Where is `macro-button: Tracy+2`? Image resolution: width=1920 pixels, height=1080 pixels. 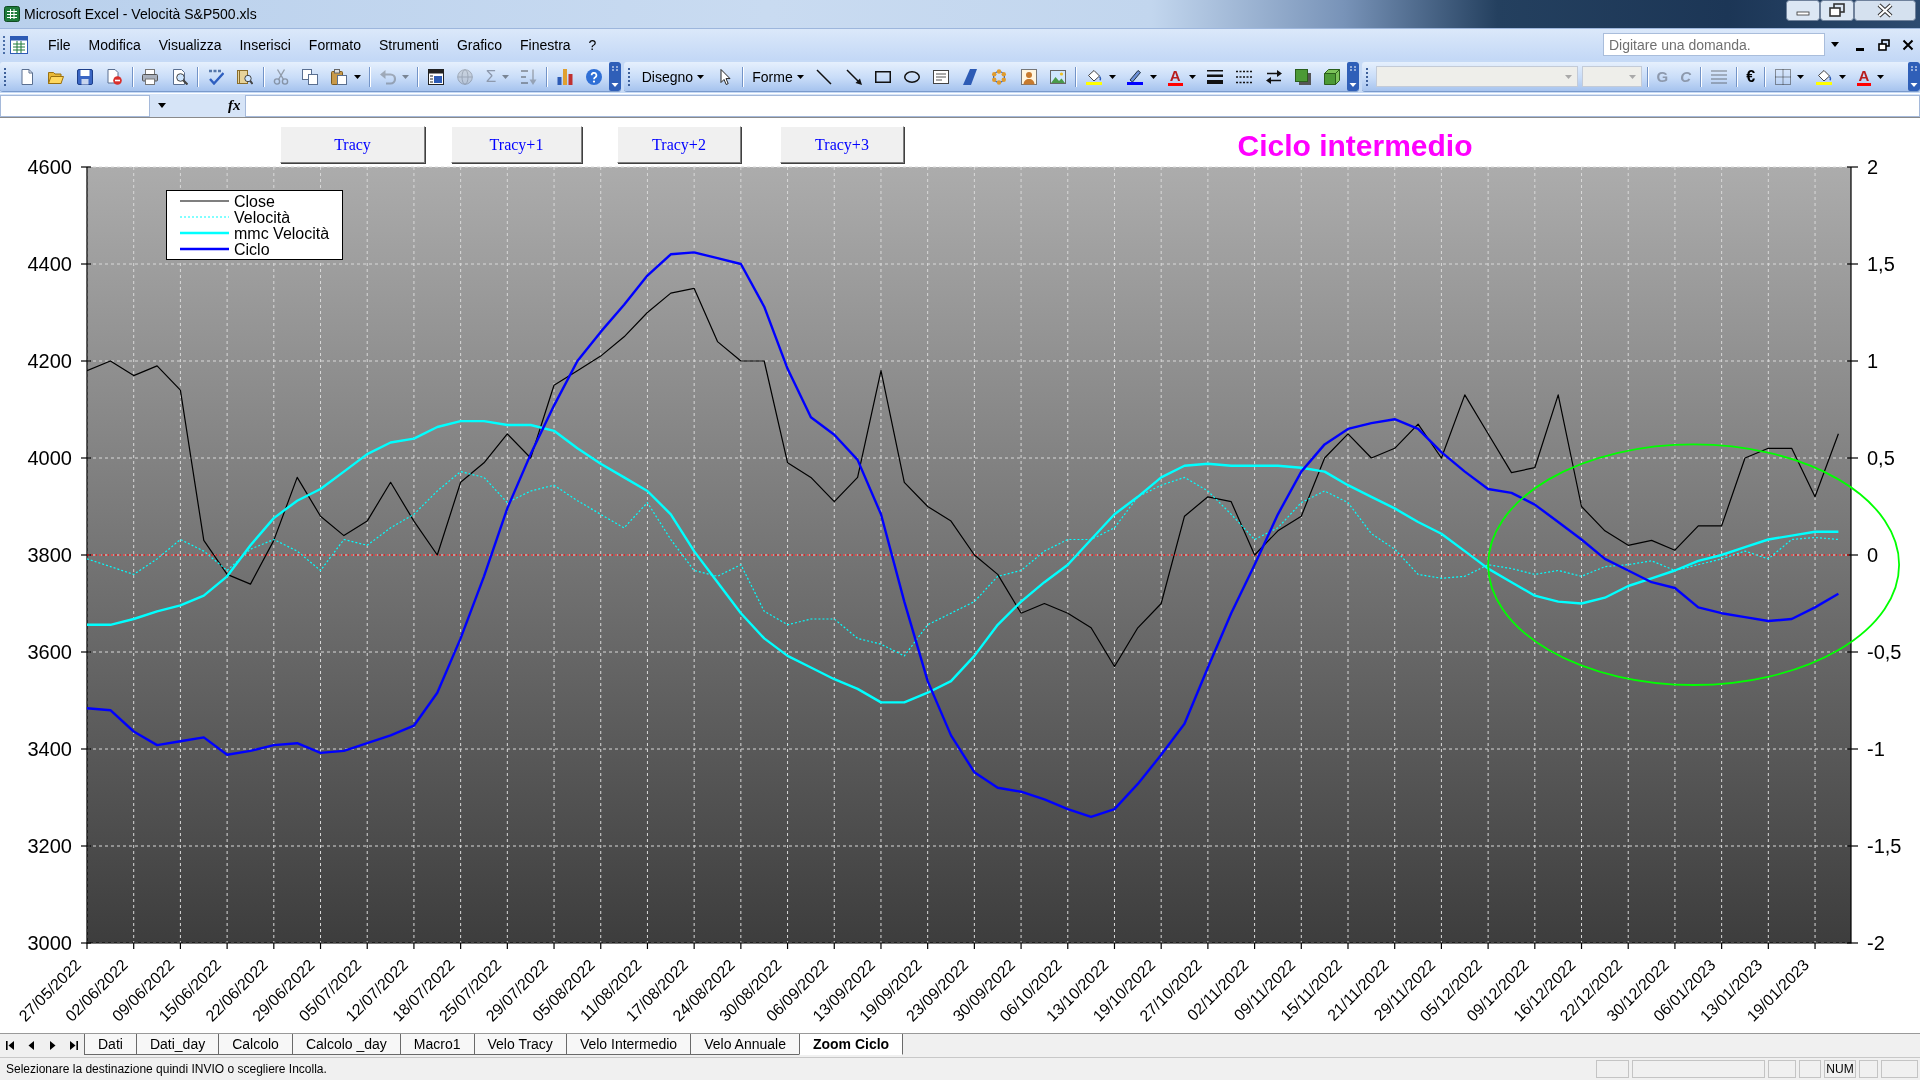
macro-button: Tracy+2 is located at coordinates (679, 144).